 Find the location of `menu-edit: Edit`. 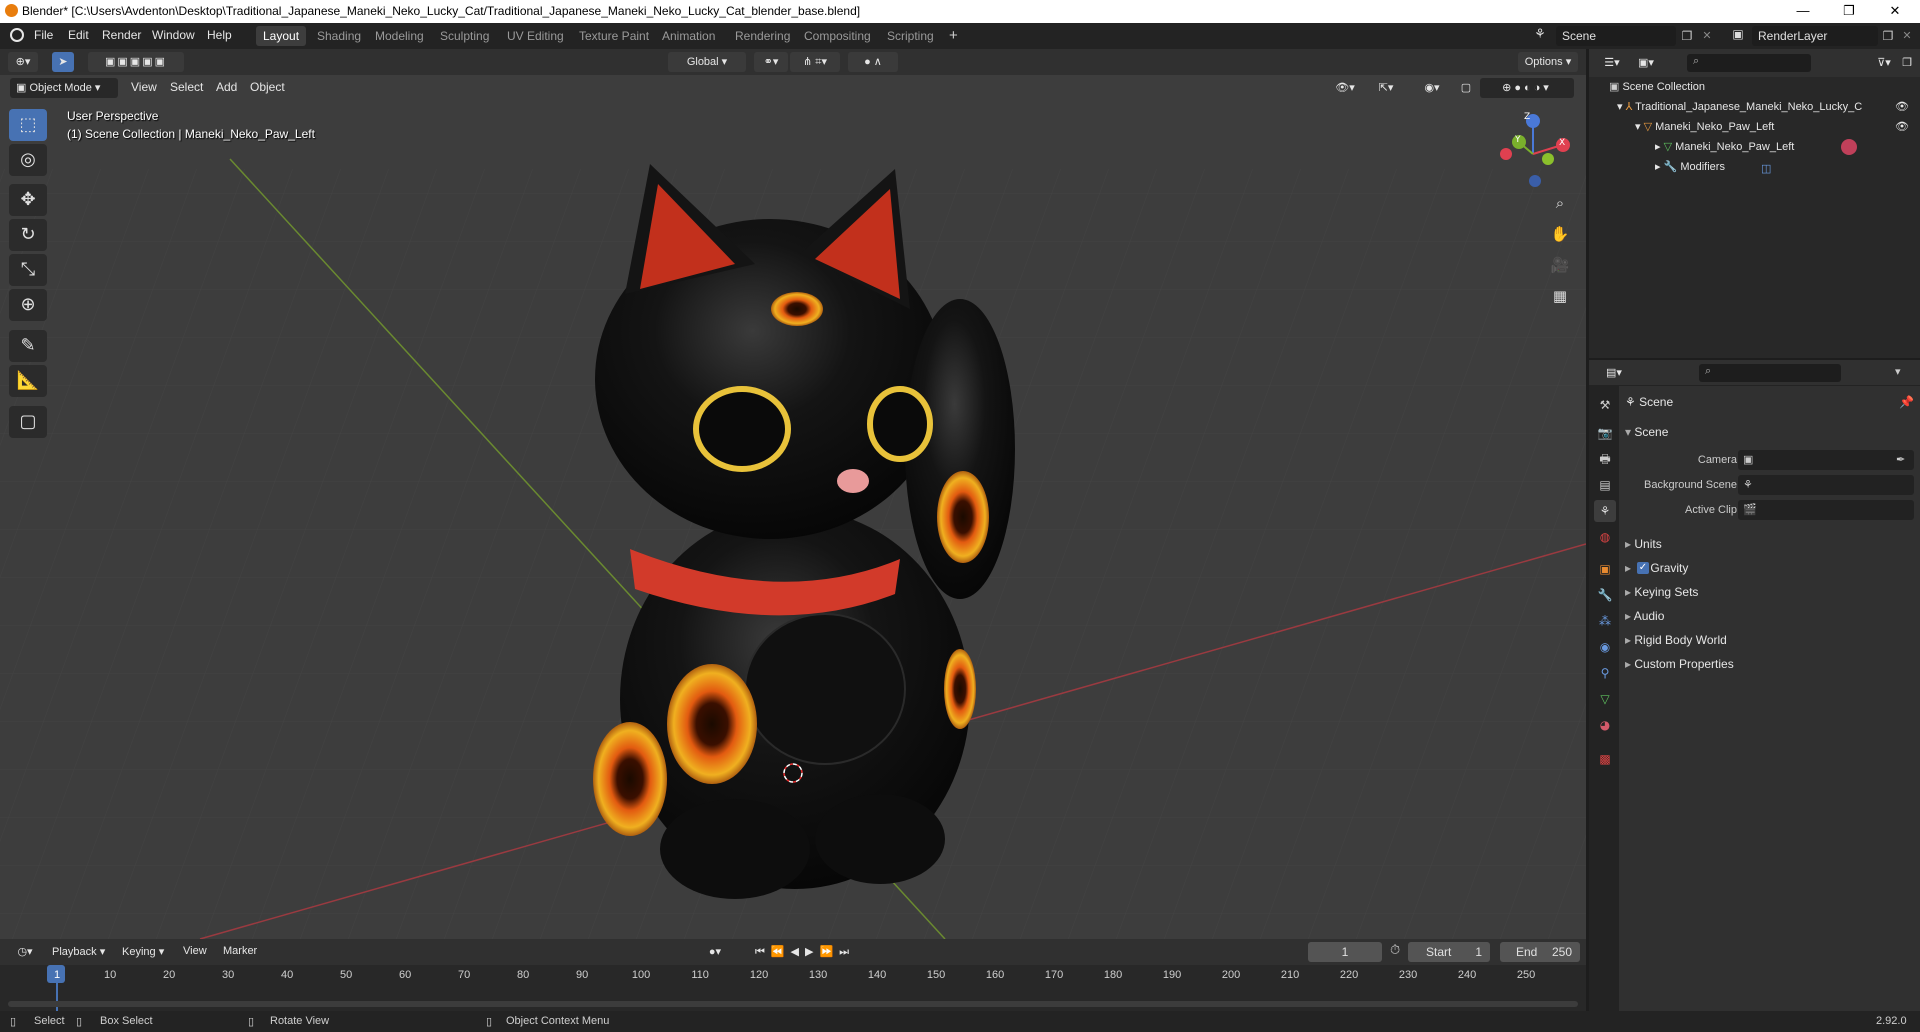

menu-edit: Edit is located at coordinates (78, 35).